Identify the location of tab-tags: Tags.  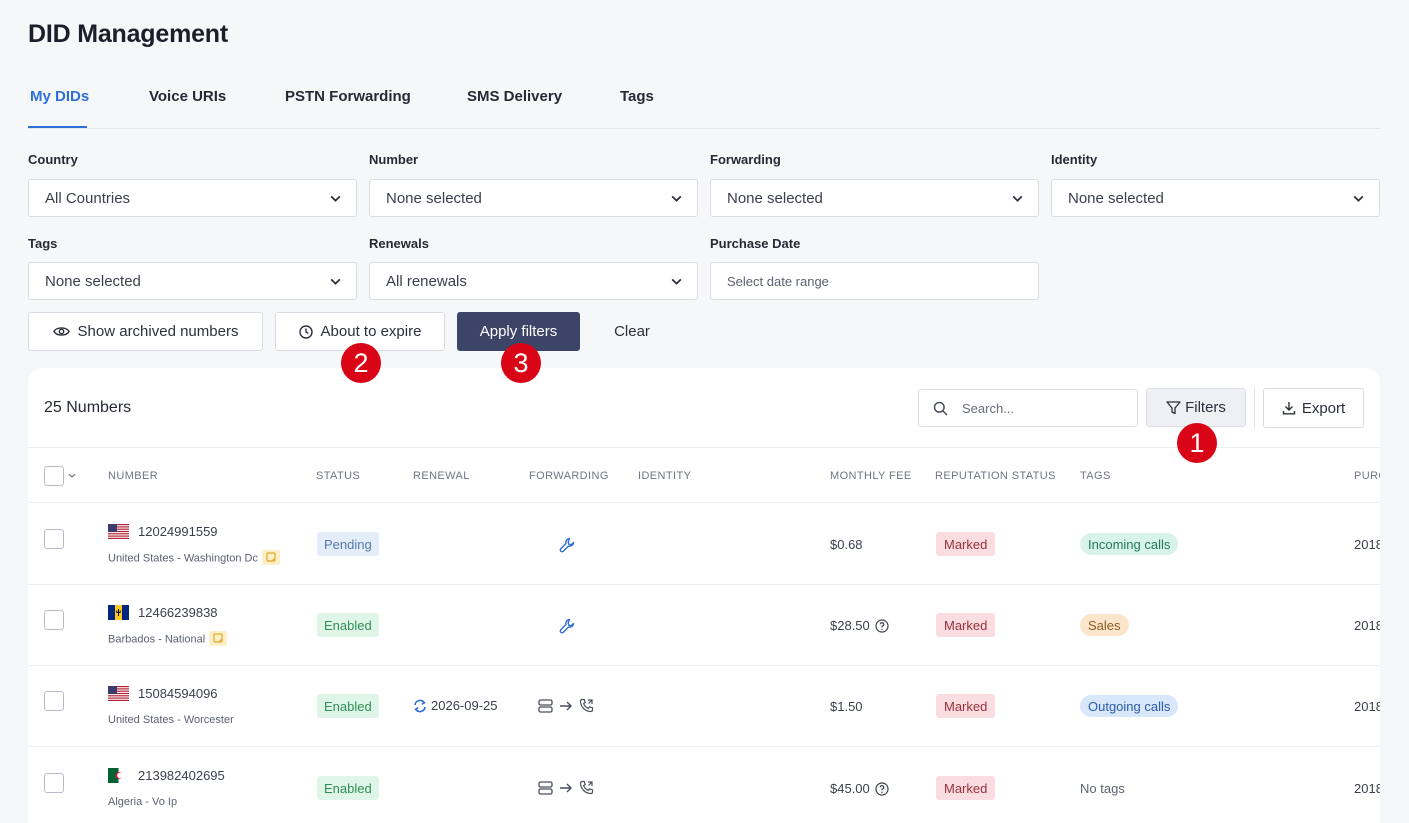
(637, 96).